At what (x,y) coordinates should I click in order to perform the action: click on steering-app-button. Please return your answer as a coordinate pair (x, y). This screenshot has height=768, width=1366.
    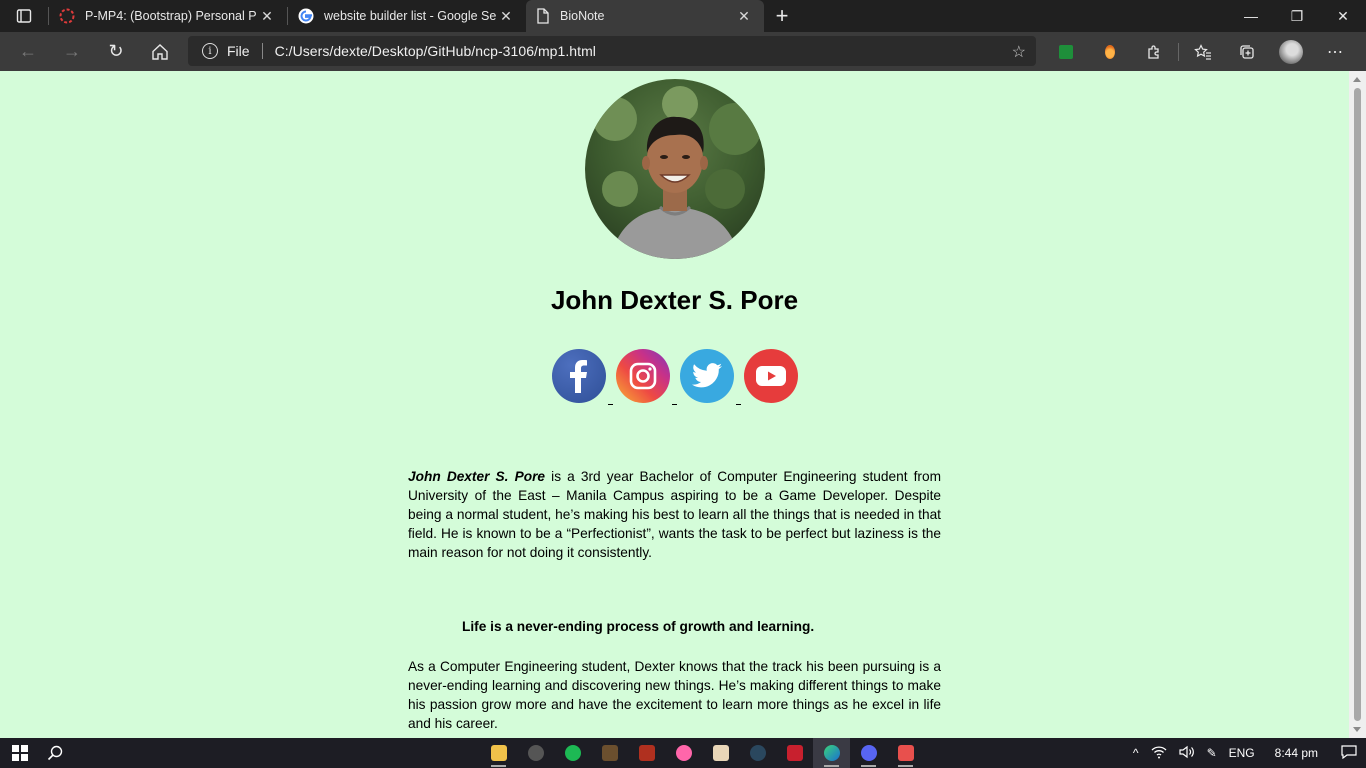
    Looking at the image, I should click on (535, 753).